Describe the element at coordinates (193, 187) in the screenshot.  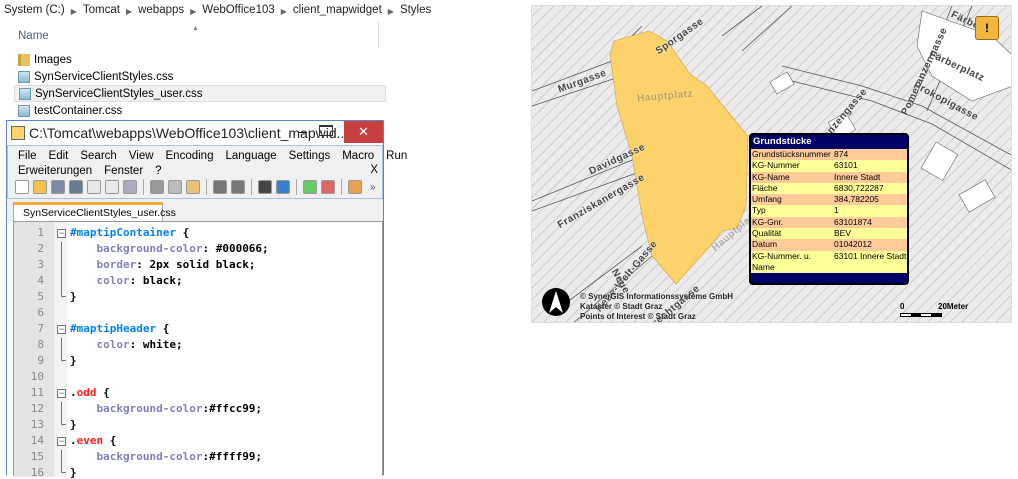
I see `paste-icon` at that location.